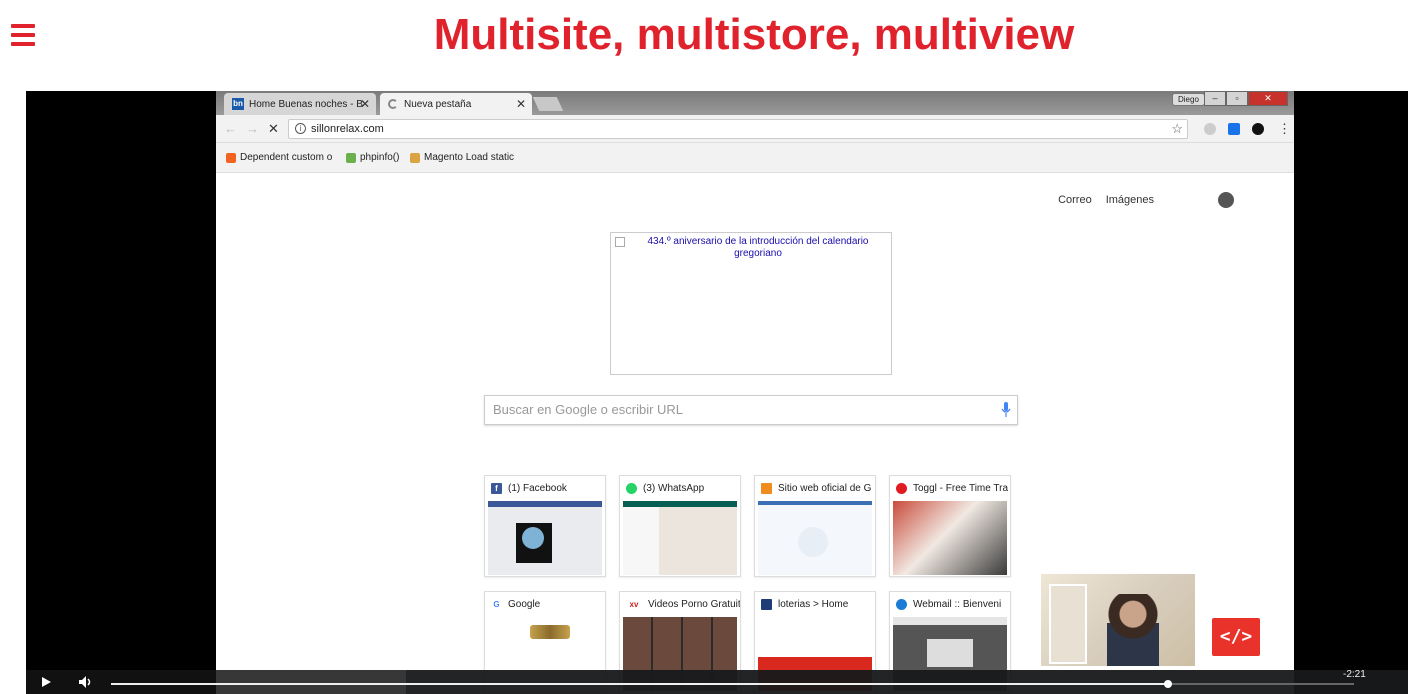 This screenshot has width=1408, height=694. I want to click on stop-icon: ✕, so click(273, 129).